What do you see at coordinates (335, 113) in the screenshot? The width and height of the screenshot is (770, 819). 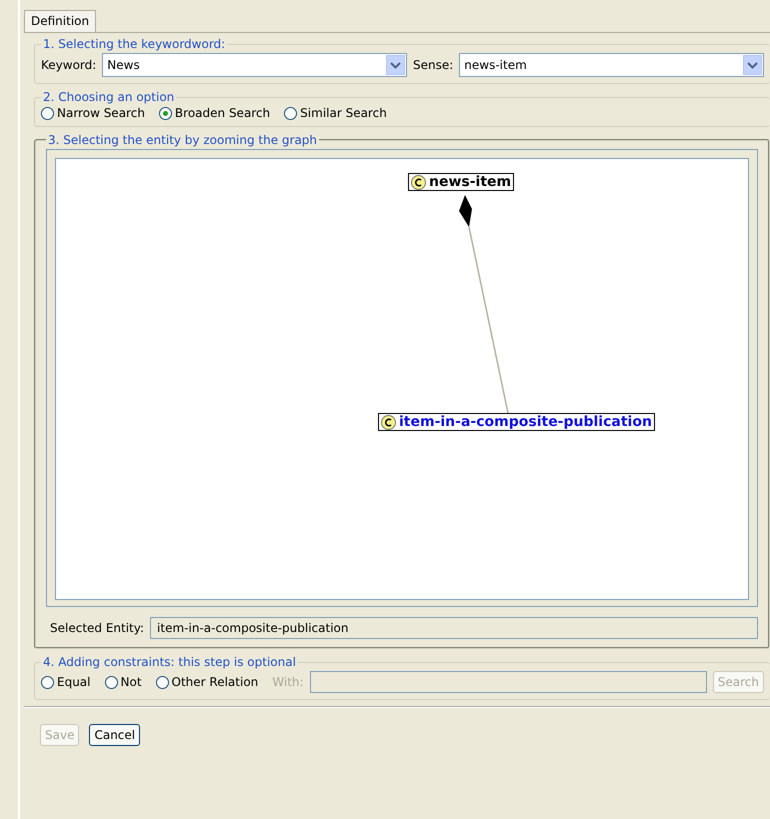 I see `radio-option: Similar Search` at bounding box center [335, 113].